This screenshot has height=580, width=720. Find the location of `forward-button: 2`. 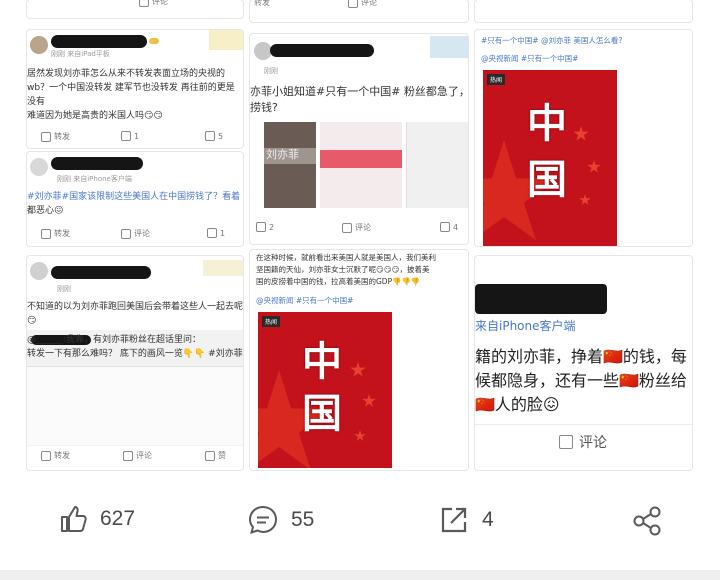

forward-button: 2 is located at coordinates (265, 227).